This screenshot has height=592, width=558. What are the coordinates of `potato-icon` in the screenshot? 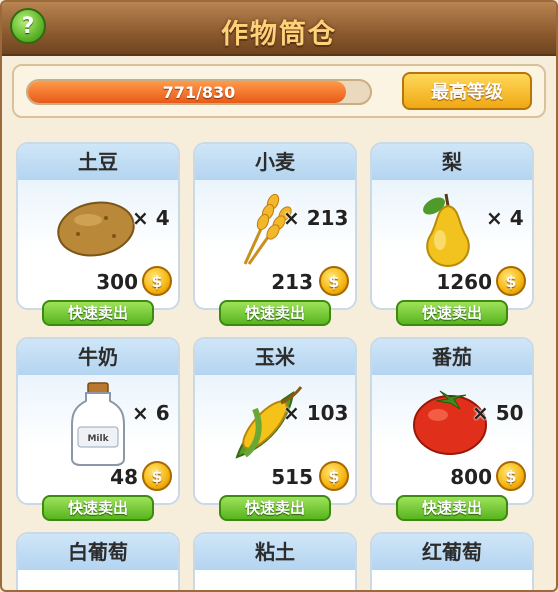 It's located at (96, 229).